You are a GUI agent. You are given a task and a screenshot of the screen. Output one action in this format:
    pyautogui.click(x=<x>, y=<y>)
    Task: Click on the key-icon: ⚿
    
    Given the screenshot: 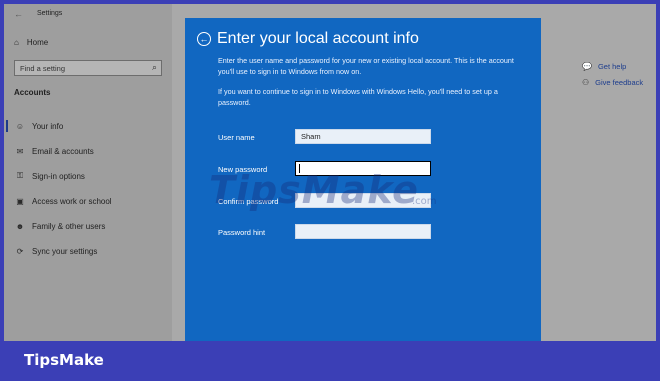 What is the action you would take?
    pyautogui.click(x=20, y=175)
    